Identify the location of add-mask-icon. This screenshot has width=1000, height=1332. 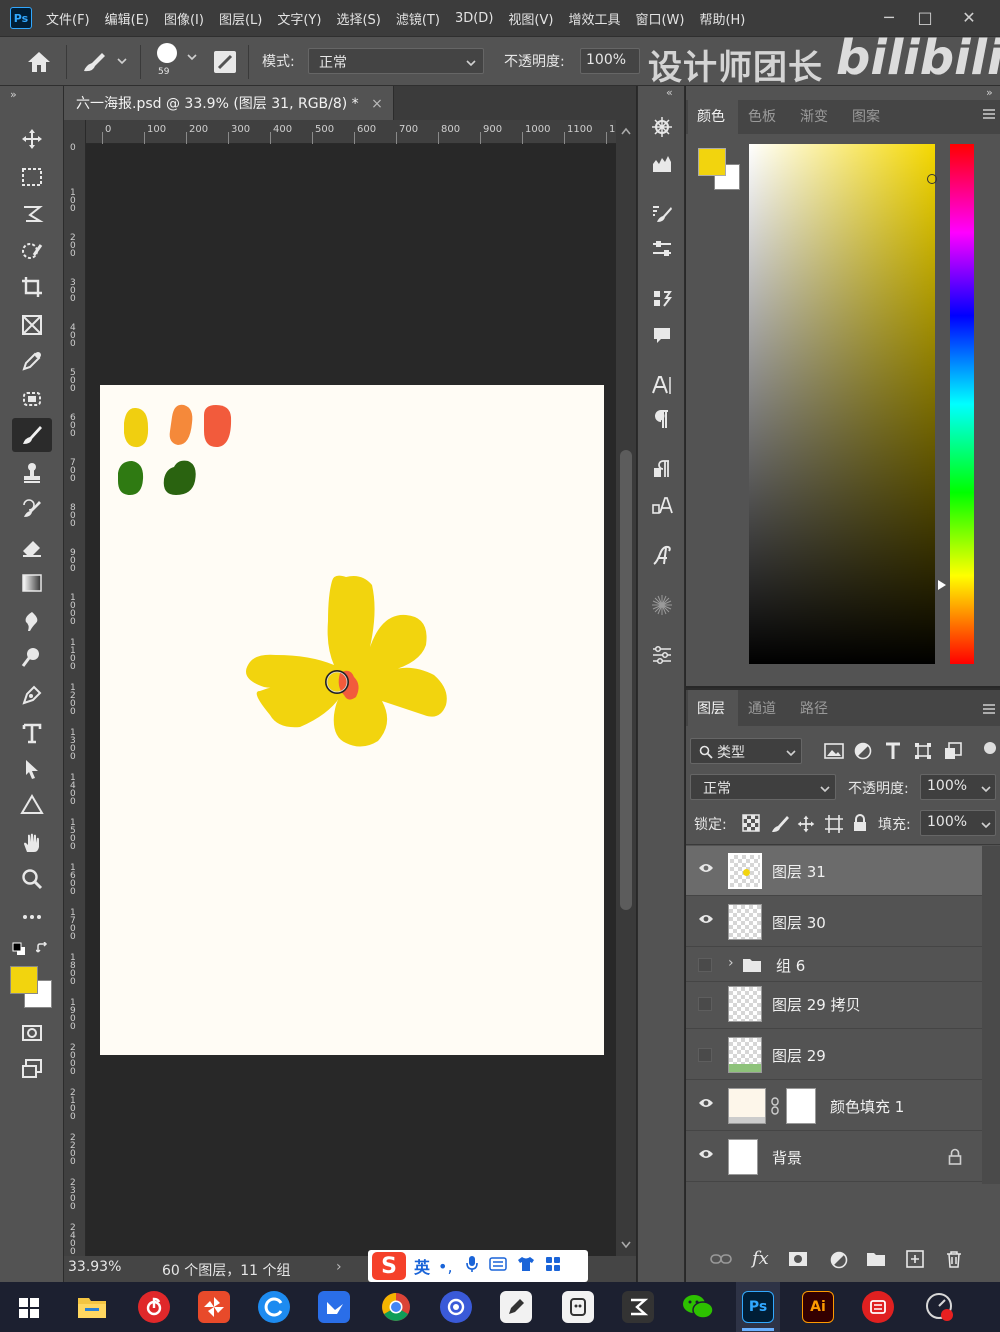
(798, 1259).